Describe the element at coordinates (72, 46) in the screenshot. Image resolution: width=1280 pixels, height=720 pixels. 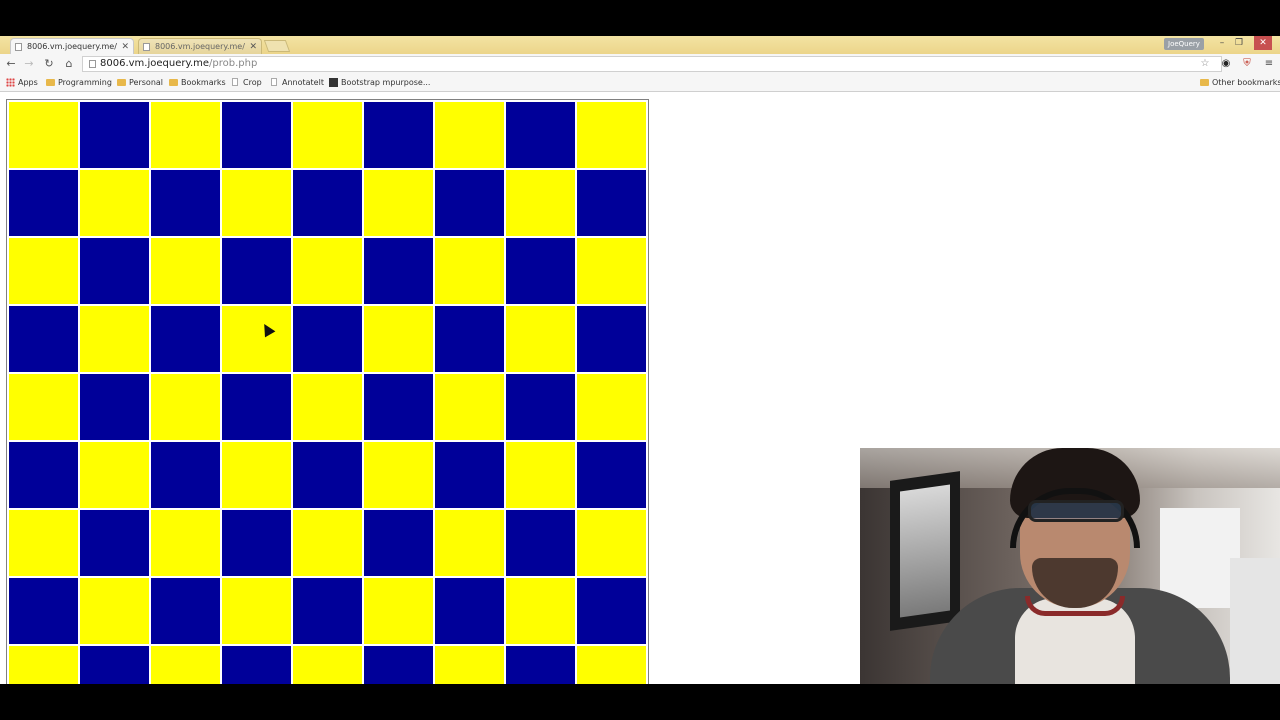
I see `tab-active: 8006.vm.joequery.me/pro ✕` at that location.